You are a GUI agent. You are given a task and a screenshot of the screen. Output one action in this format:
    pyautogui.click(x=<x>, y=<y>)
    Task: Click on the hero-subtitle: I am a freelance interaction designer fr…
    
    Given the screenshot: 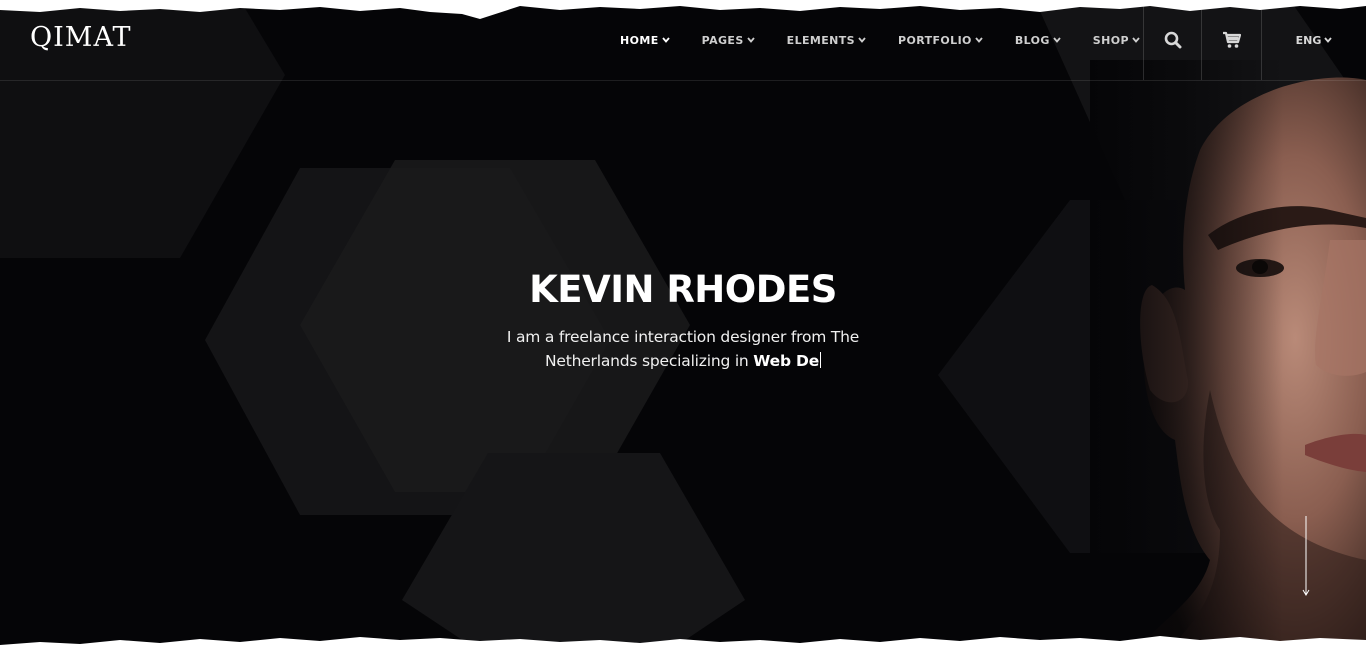 What is the action you would take?
    pyautogui.click(x=683, y=349)
    